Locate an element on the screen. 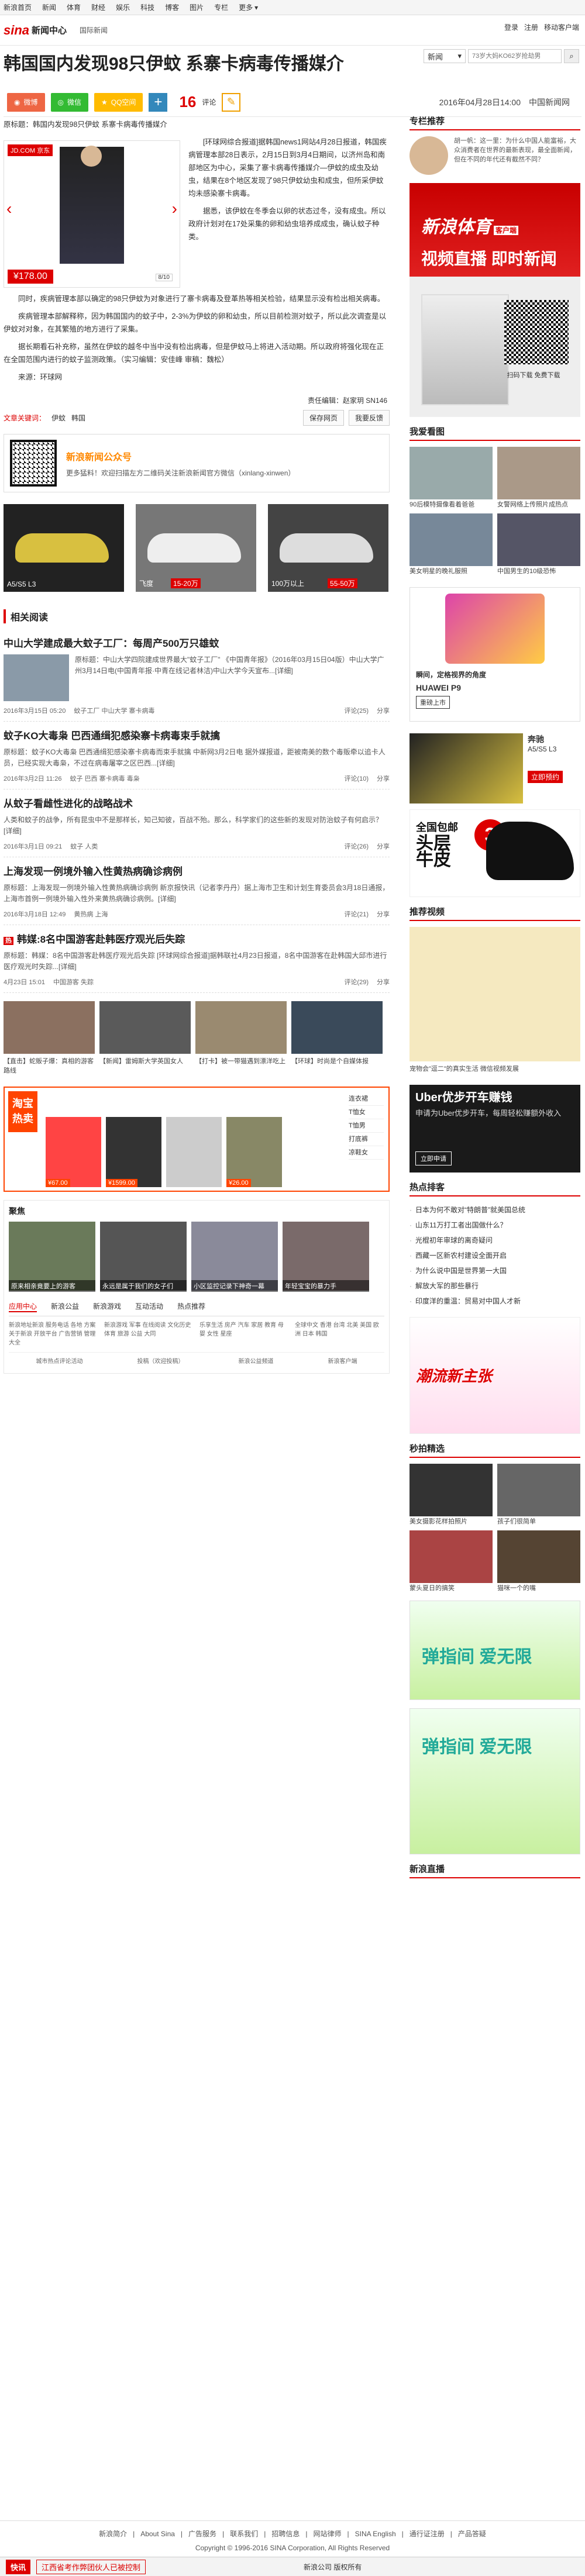  gallery-grid-cell: 乐享生活 房产 汽车 家居 教育 母婴 女性 星座 is located at coordinates (244, 1334).